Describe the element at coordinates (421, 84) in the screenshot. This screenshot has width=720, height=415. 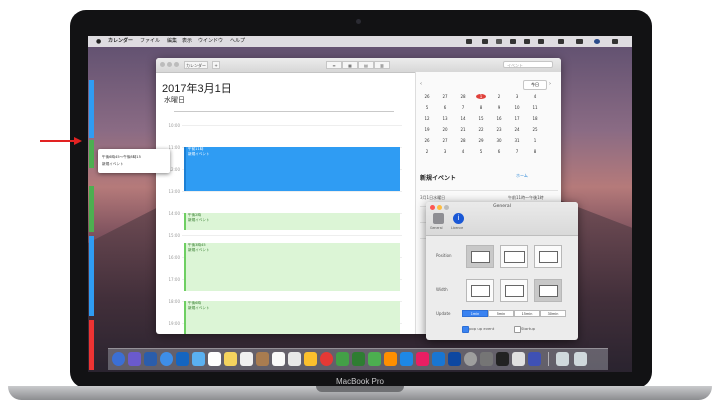
I see `prev-month-icon: ‹` at that location.